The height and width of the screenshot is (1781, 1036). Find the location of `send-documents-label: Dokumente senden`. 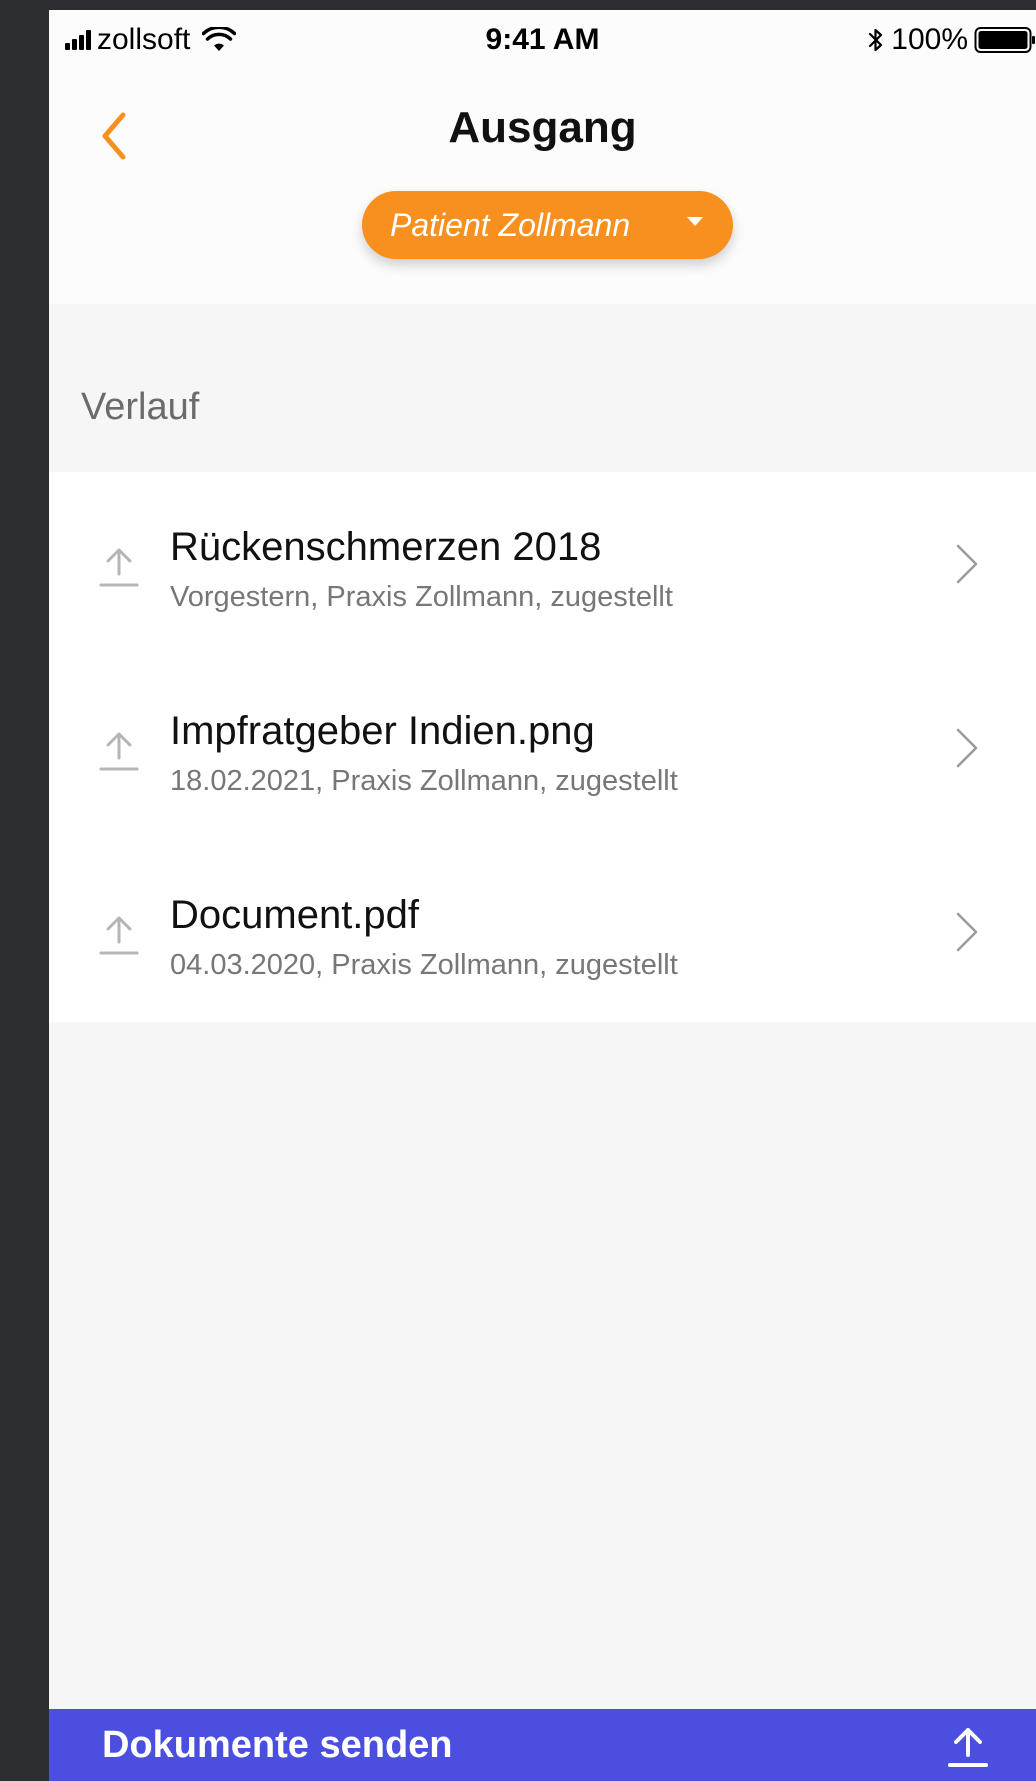

send-documents-label: Dokumente senden is located at coordinates (277, 1745).